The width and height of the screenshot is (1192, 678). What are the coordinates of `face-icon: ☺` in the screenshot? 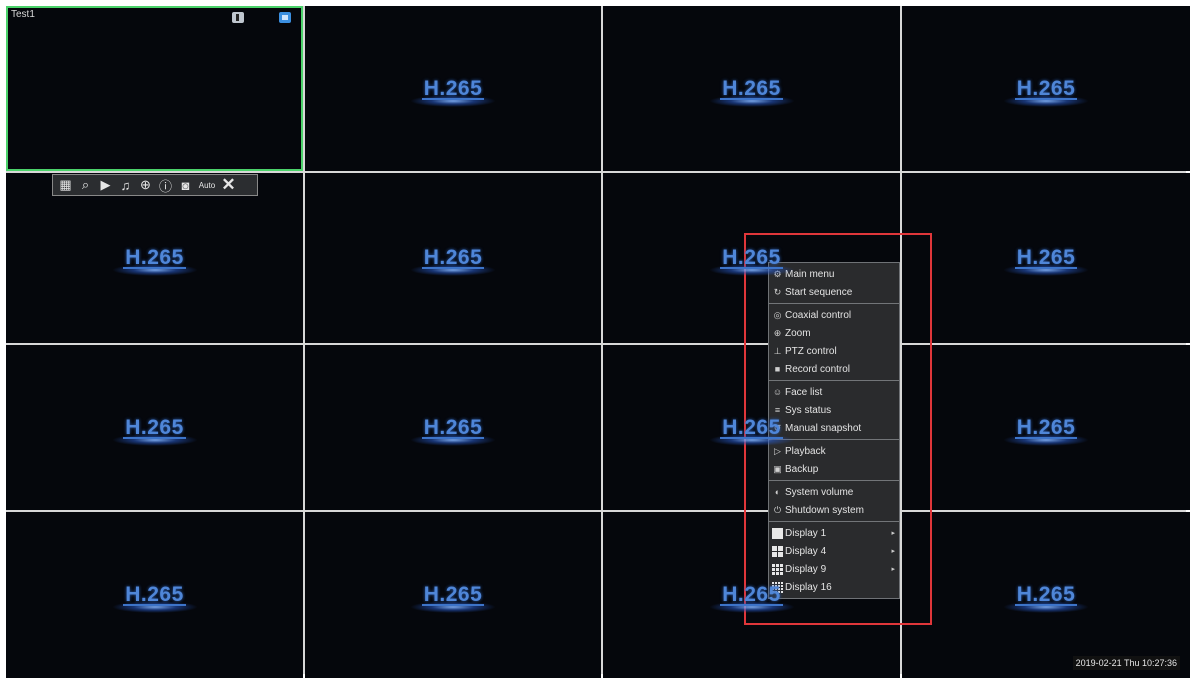 It's located at (777, 392).